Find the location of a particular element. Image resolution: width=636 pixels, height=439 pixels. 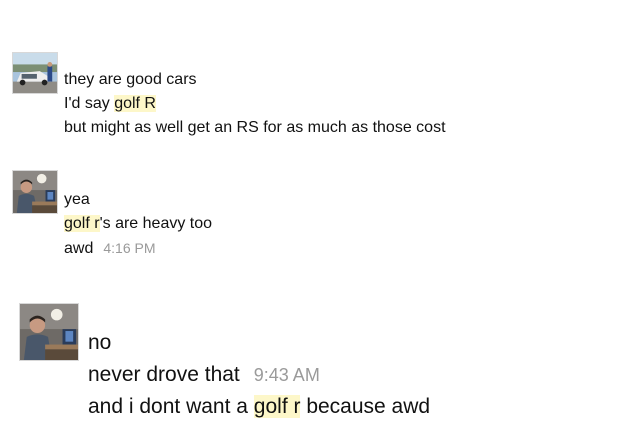

message-line: never drove that 9:43 AM is located at coordinates (204, 375).